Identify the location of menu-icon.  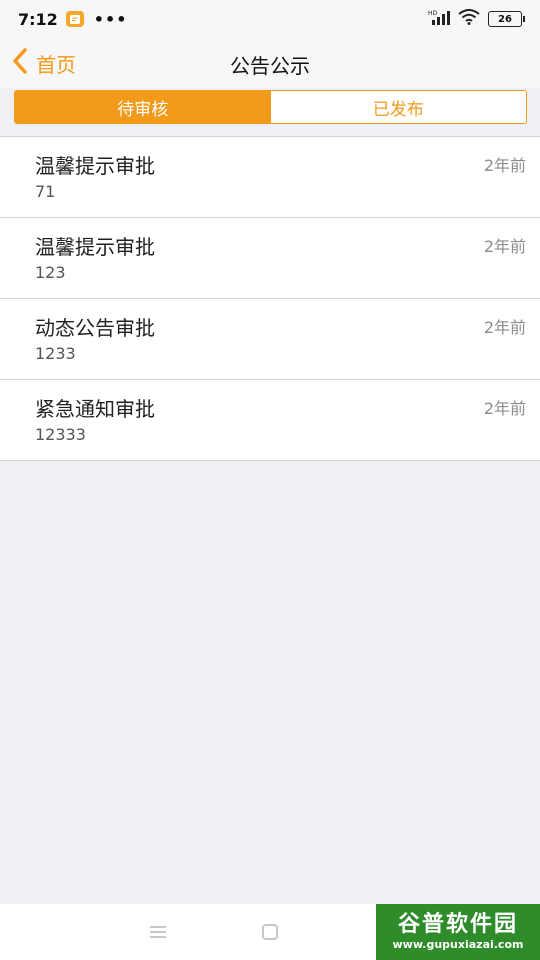
(158, 934).